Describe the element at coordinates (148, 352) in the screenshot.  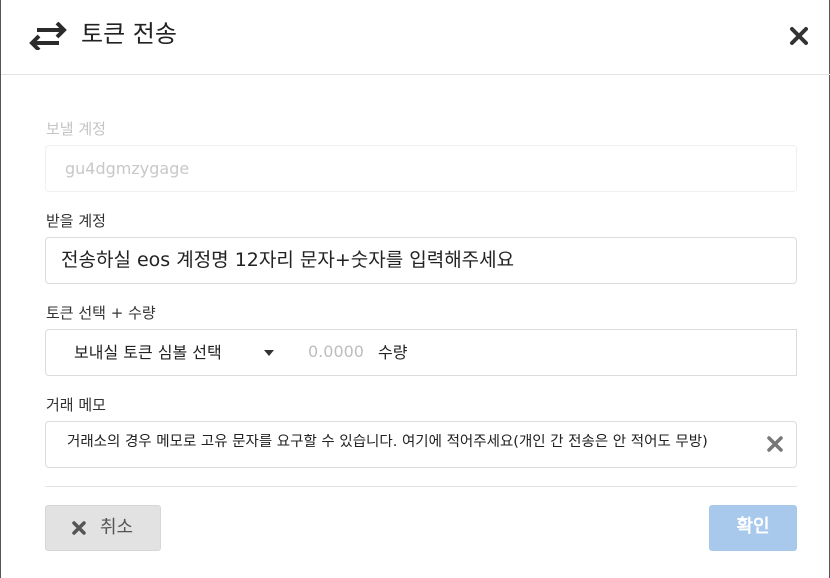
I see `token-select-label: 보내실 토큰 심볼 선택` at that location.